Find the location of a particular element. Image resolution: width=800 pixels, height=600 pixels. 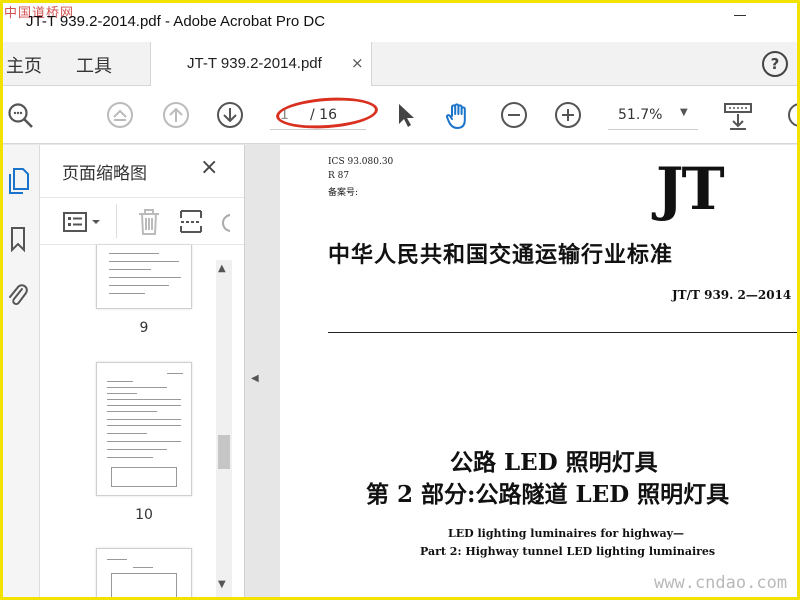

thumbnail-label: 10 is located at coordinates (144, 515).